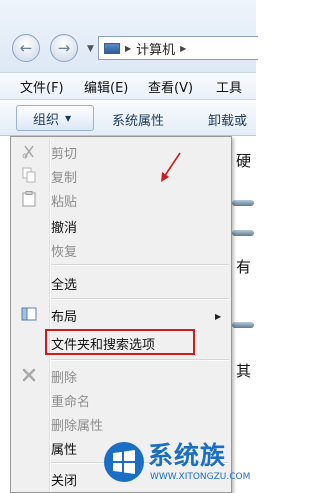 Image resolution: width=320 pixels, height=493 pixels. What do you see at coordinates (29, 314) in the screenshot?
I see `layout-icon` at bounding box center [29, 314].